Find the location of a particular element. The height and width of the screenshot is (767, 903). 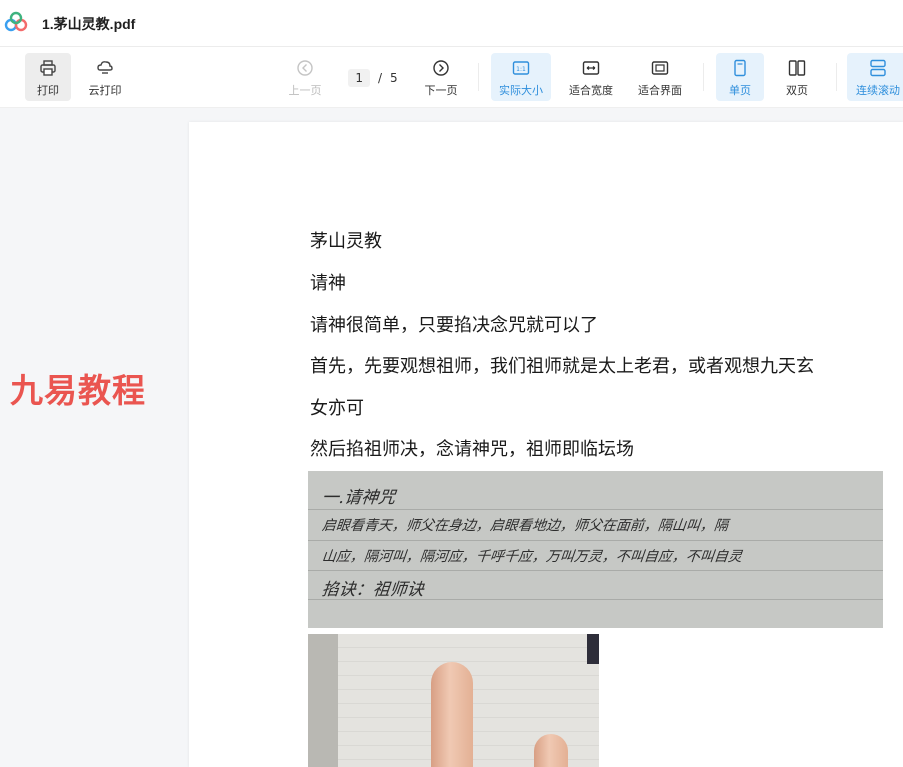

prev-page-label: 上一页 is located at coordinates (305, 90).